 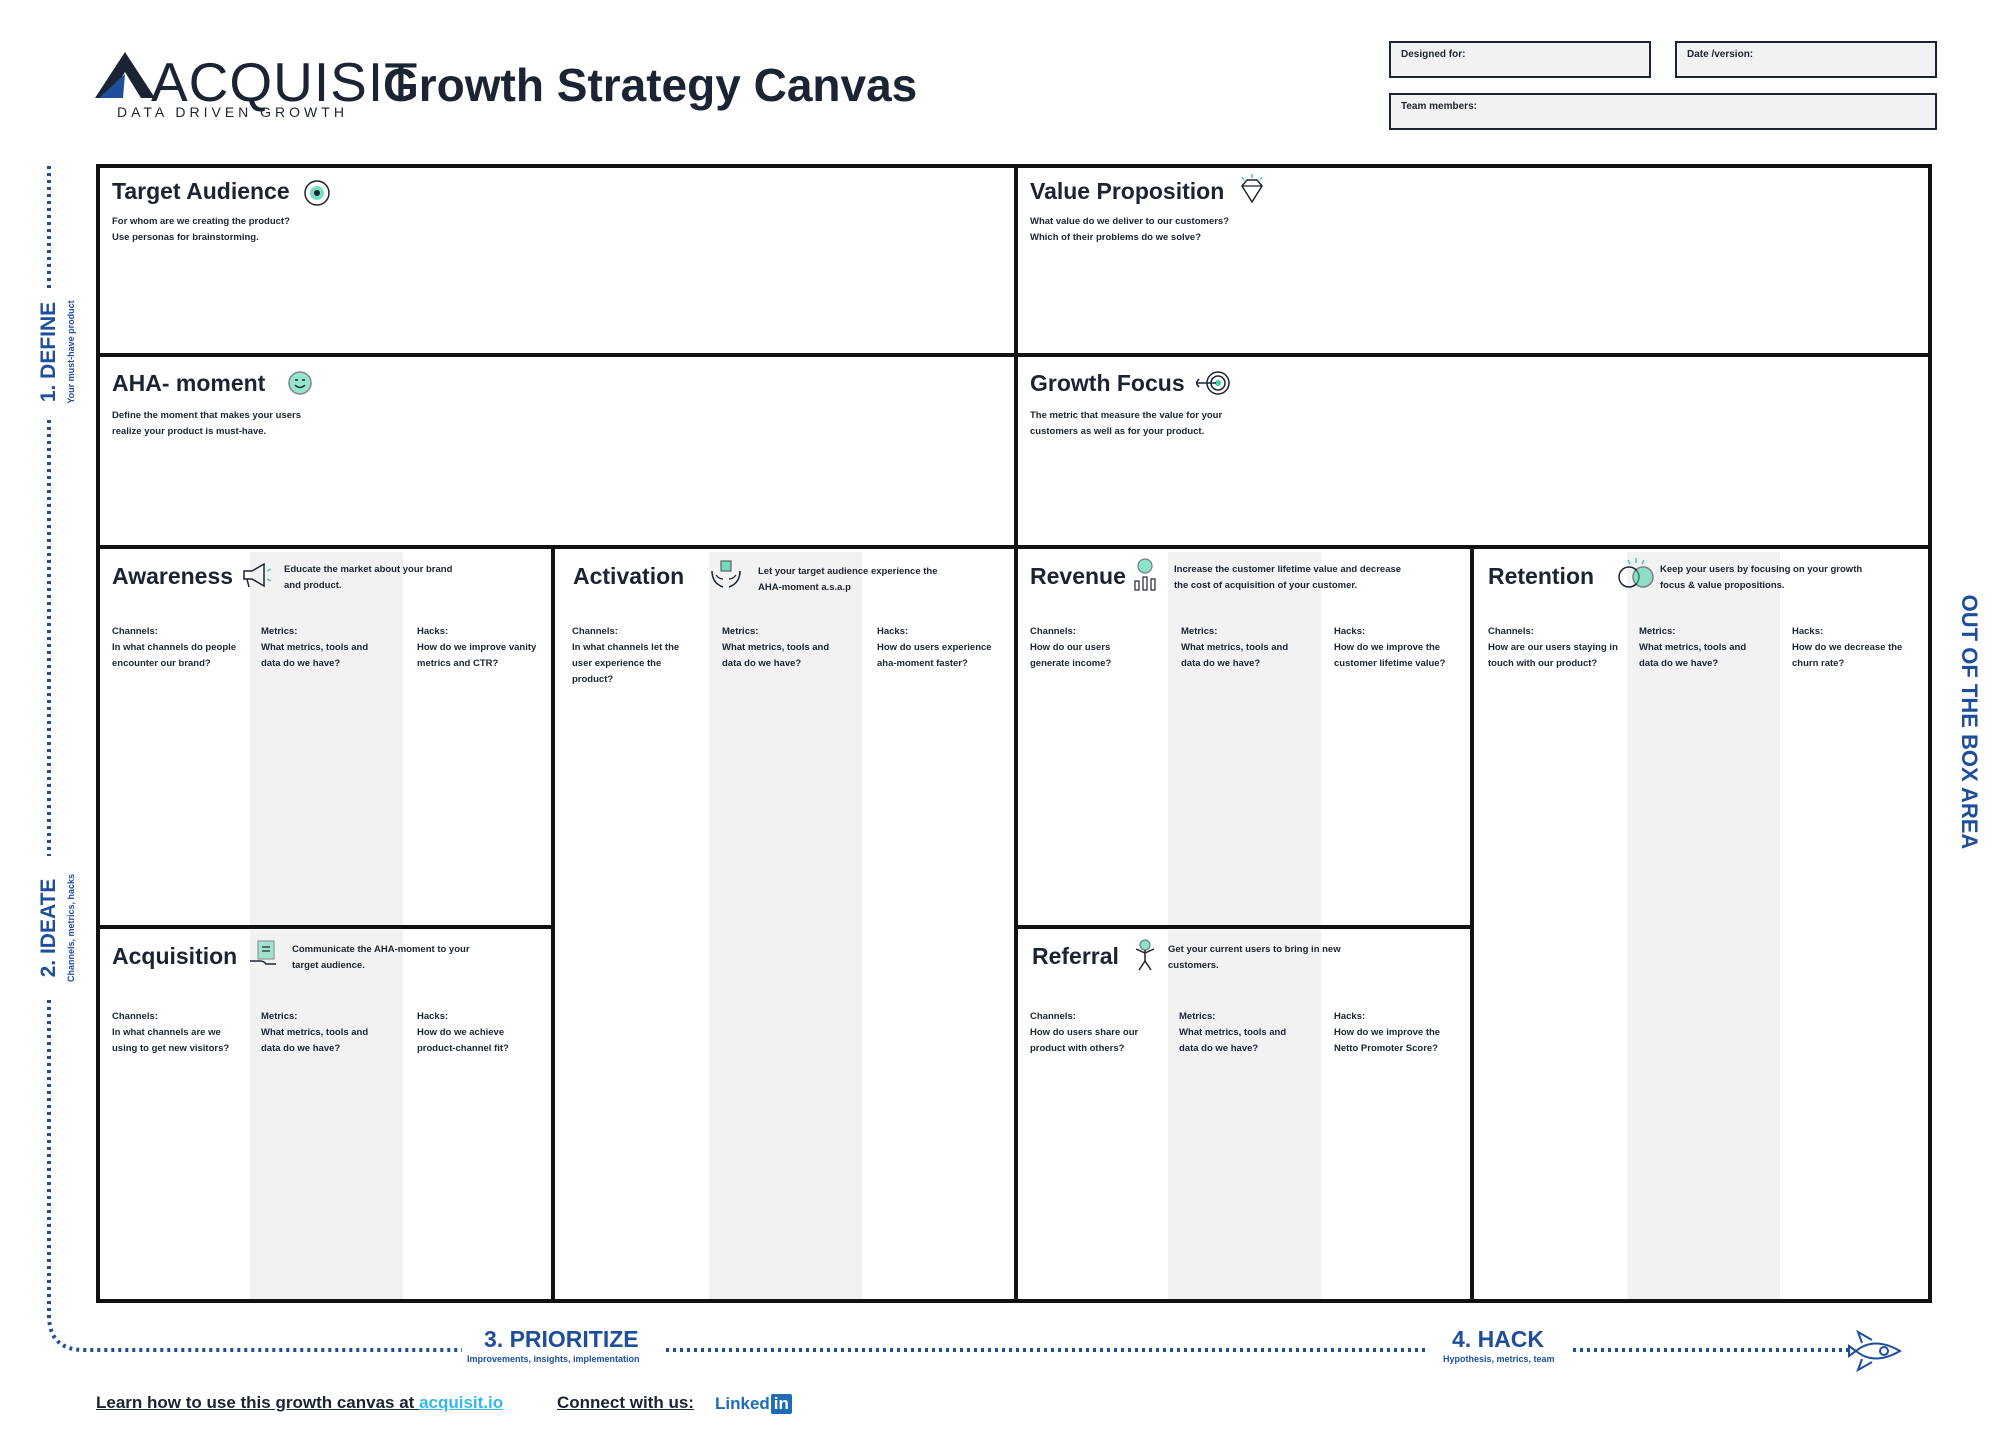 I want to click on acquisit-link: acquisit.io, so click(x=461, y=1402).